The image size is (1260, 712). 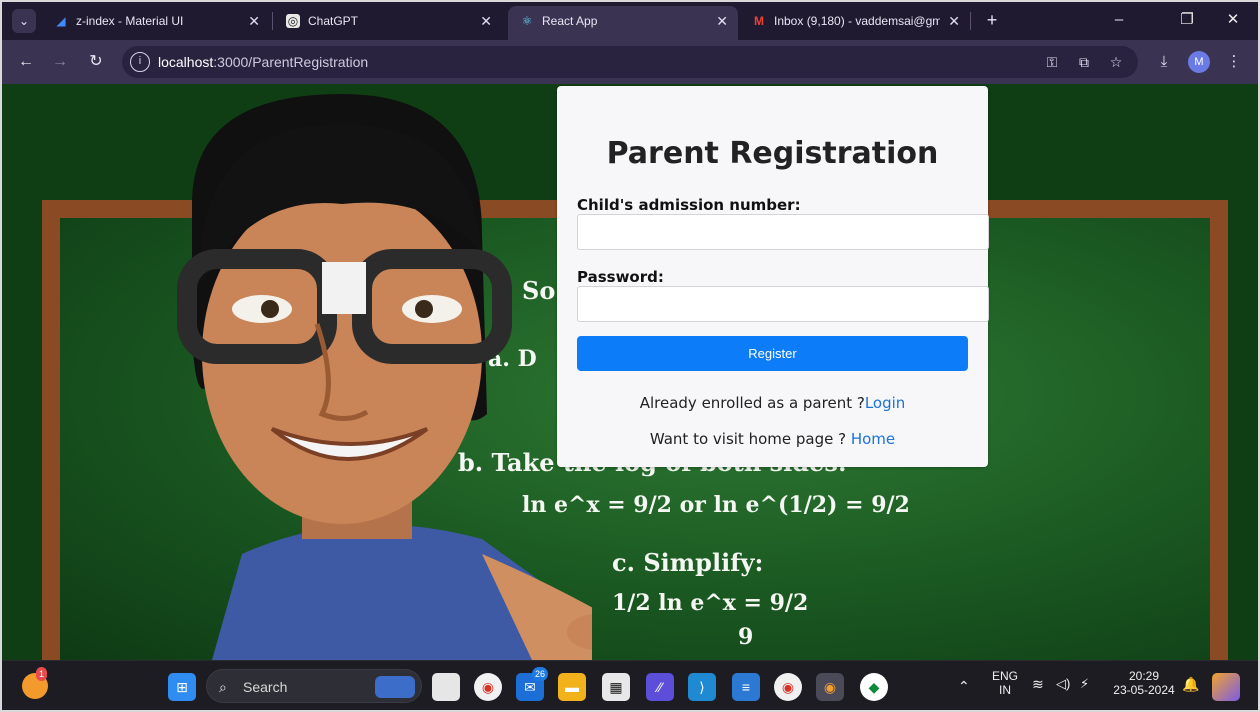 What do you see at coordinates (26, 62) in the screenshot?
I see `back-arrow-icon: ←` at bounding box center [26, 62].